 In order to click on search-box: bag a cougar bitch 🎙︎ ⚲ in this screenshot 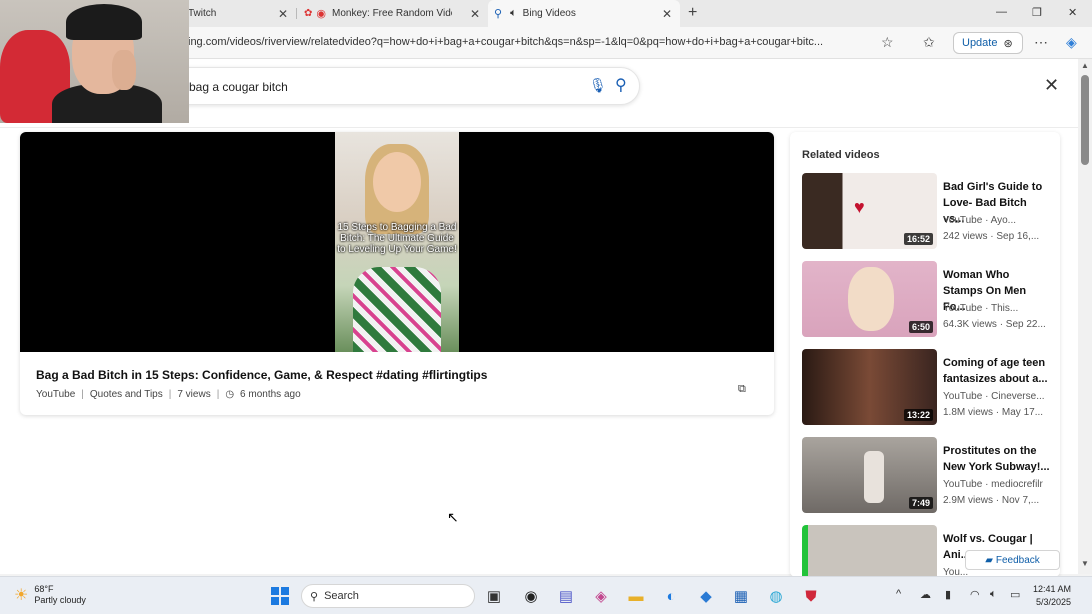, I will do `click(400, 86)`.